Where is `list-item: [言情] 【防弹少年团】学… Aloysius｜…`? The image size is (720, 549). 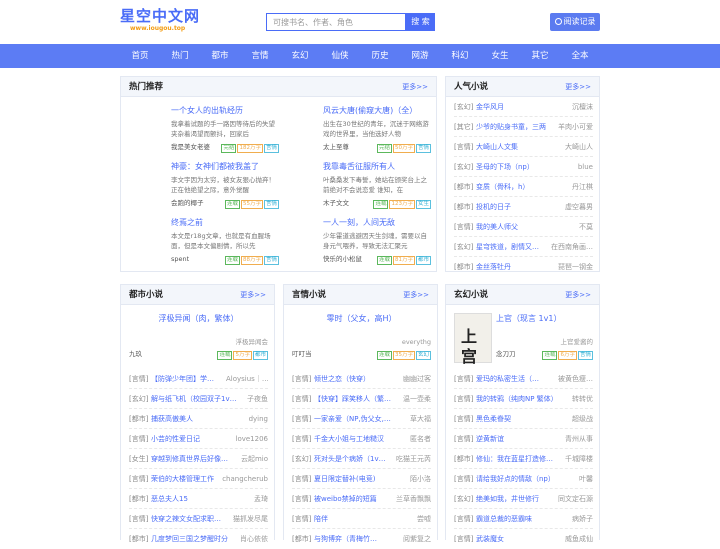 list-item: [言情] 【防弹少年团】学… Aloysius｜… is located at coordinates (198, 379).